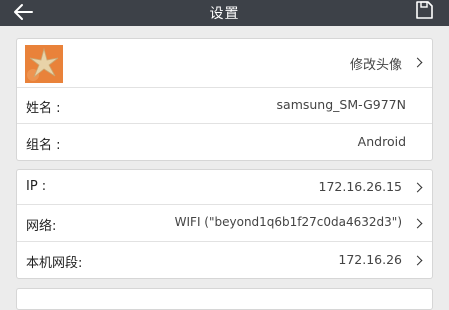 The width and height of the screenshot is (449, 310). I want to click on change-avatar-label: 修改头像, so click(375, 65).